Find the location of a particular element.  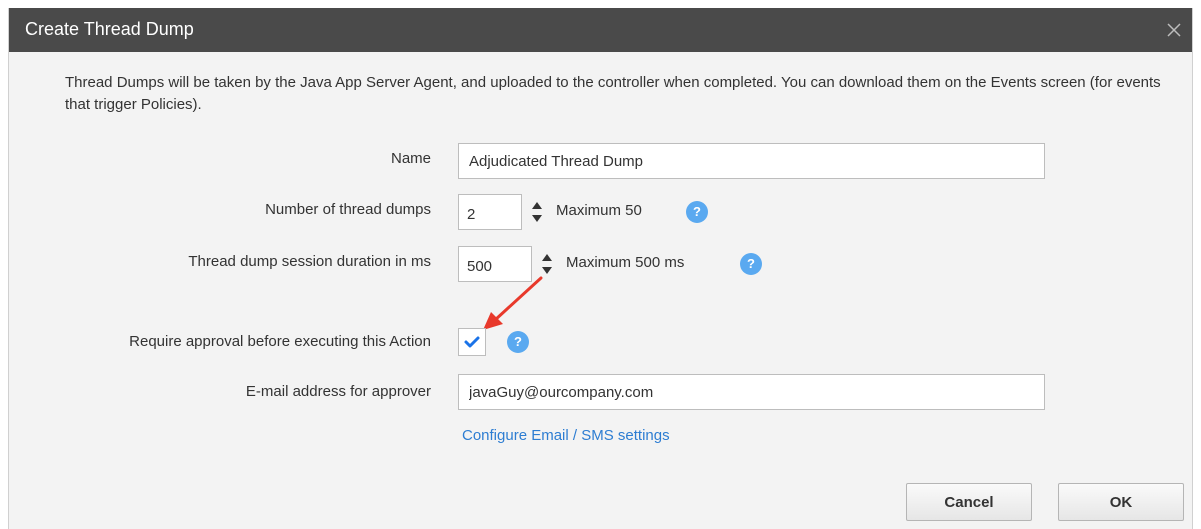

dialog-title: Create Thread Dump is located at coordinates (109, 29).